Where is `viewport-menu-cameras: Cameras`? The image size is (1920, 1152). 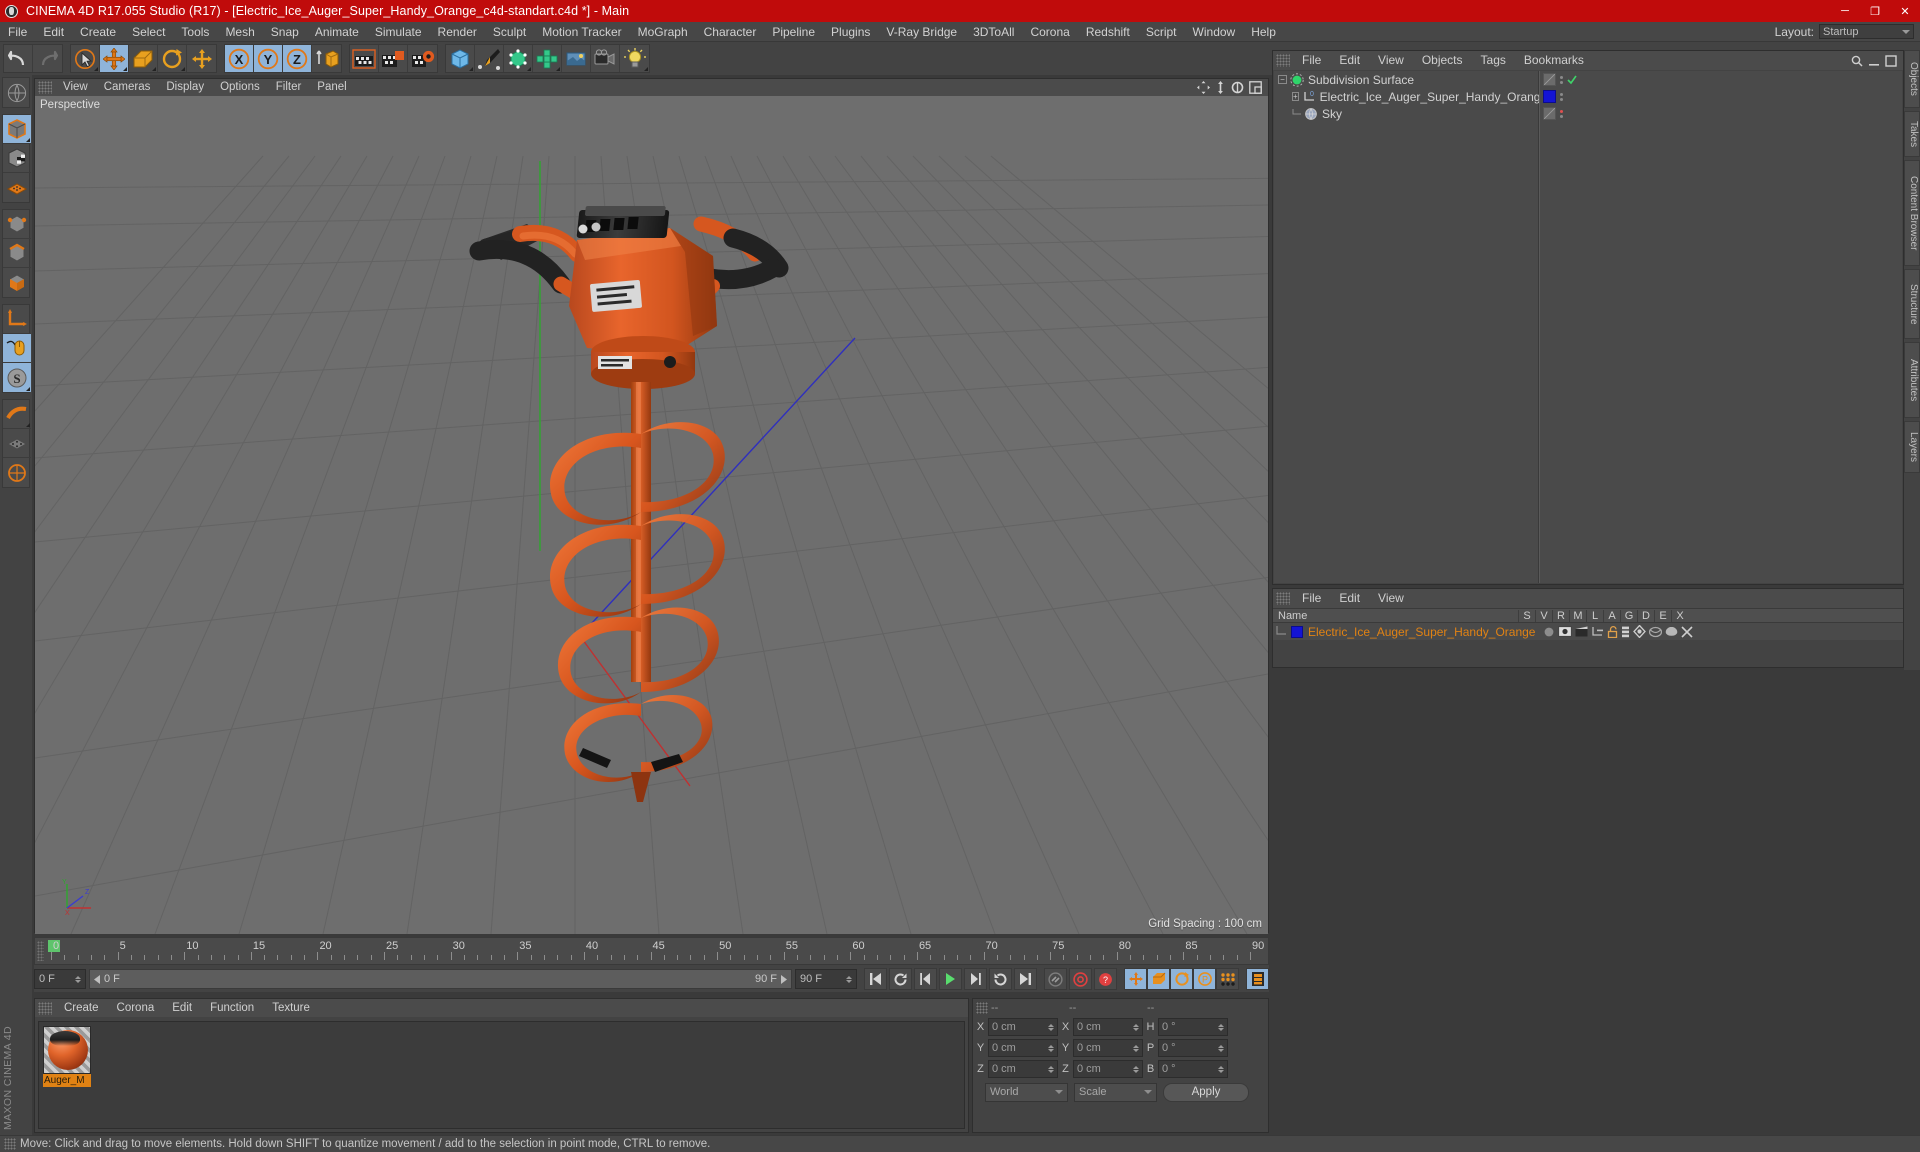 viewport-menu-cameras: Cameras is located at coordinates (127, 87).